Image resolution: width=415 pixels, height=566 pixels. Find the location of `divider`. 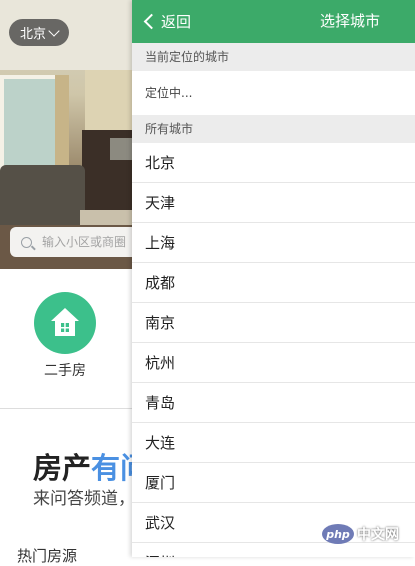

divider is located at coordinates (67, 408).